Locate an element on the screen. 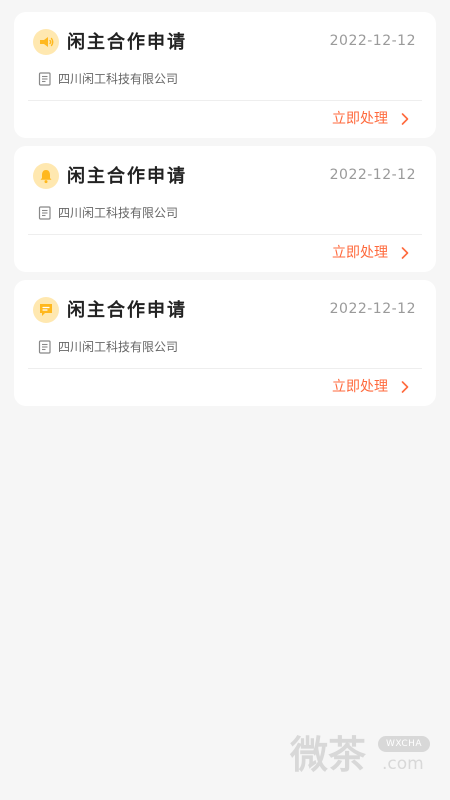  message-icon is located at coordinates (46, 310).